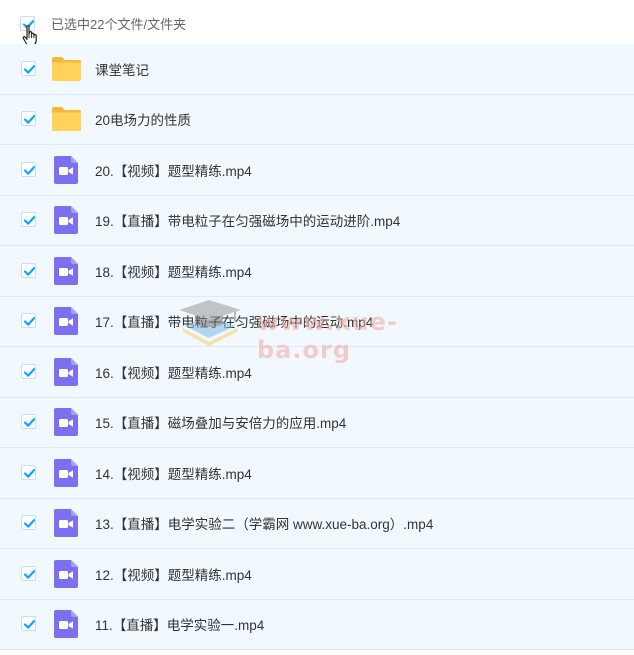 This screenshot has width=634, height=655. I want to click on file-row: 18.【视频】题型精练.mp4, so click(317, 271).